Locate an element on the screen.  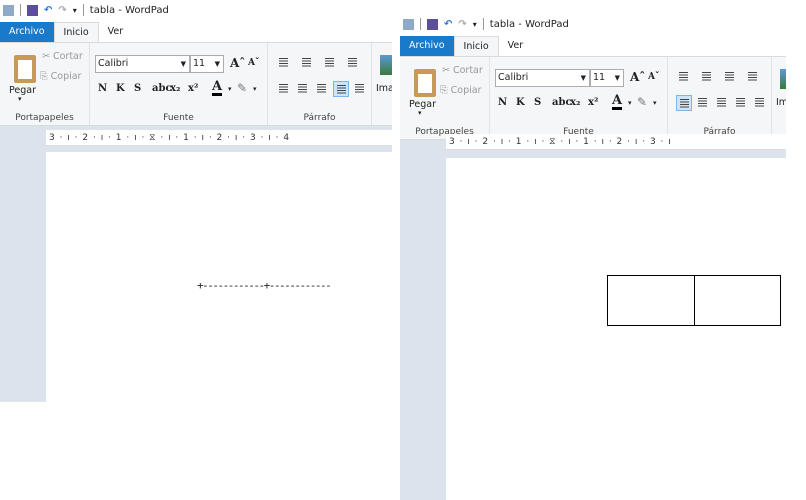
paragraph-group: Párrafo is located at coordinates (720, 98).